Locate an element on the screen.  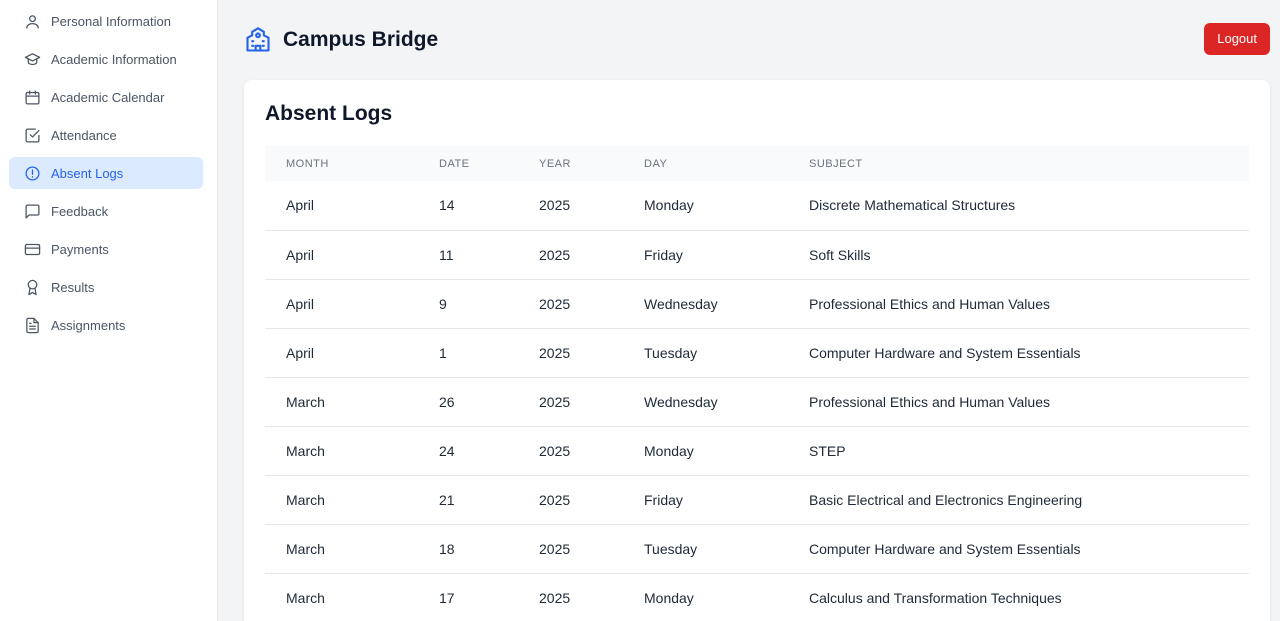
column-header-date: DATE is located at coordinates (454, 163).